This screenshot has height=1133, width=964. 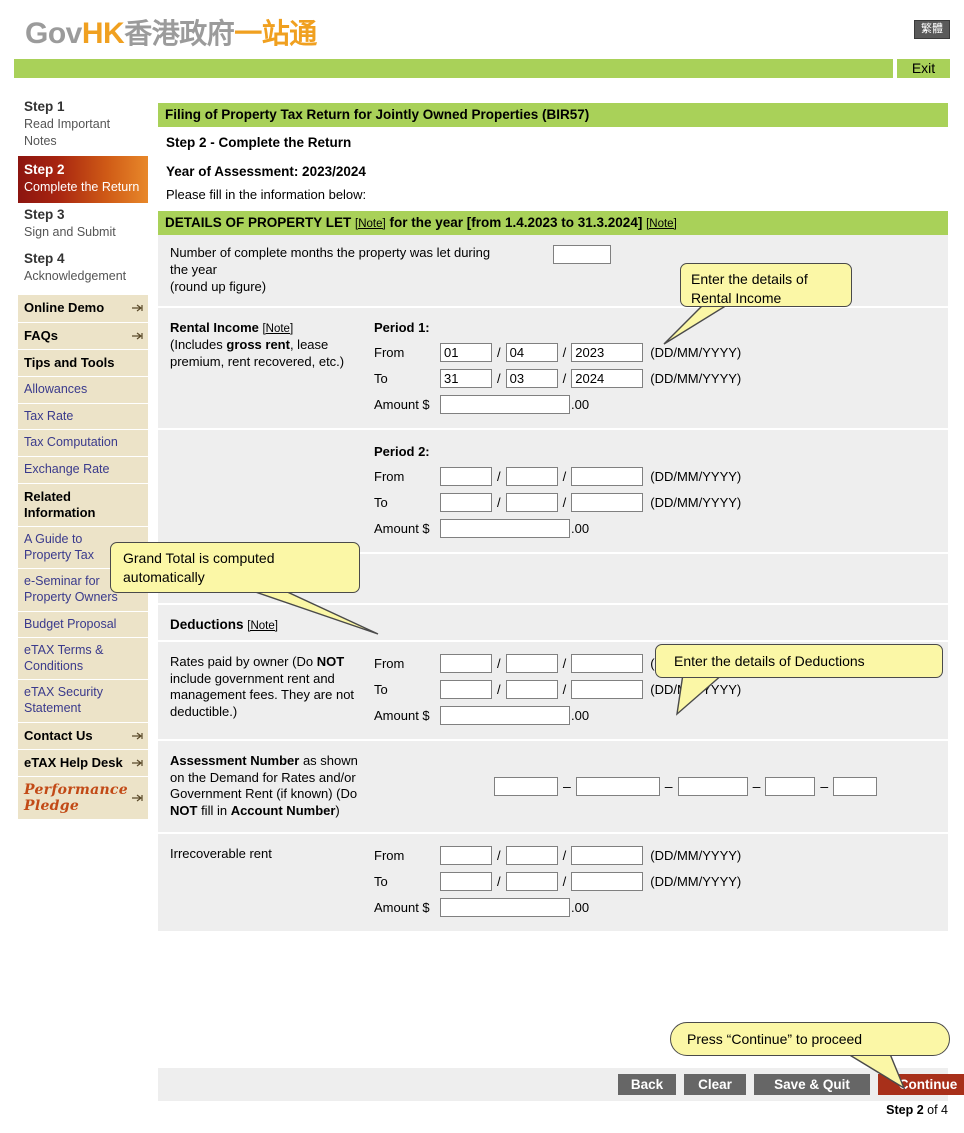 I want to click on sidebar-nav-item-performance-pledge: Performance Pledge, so click(x=83, y=799).